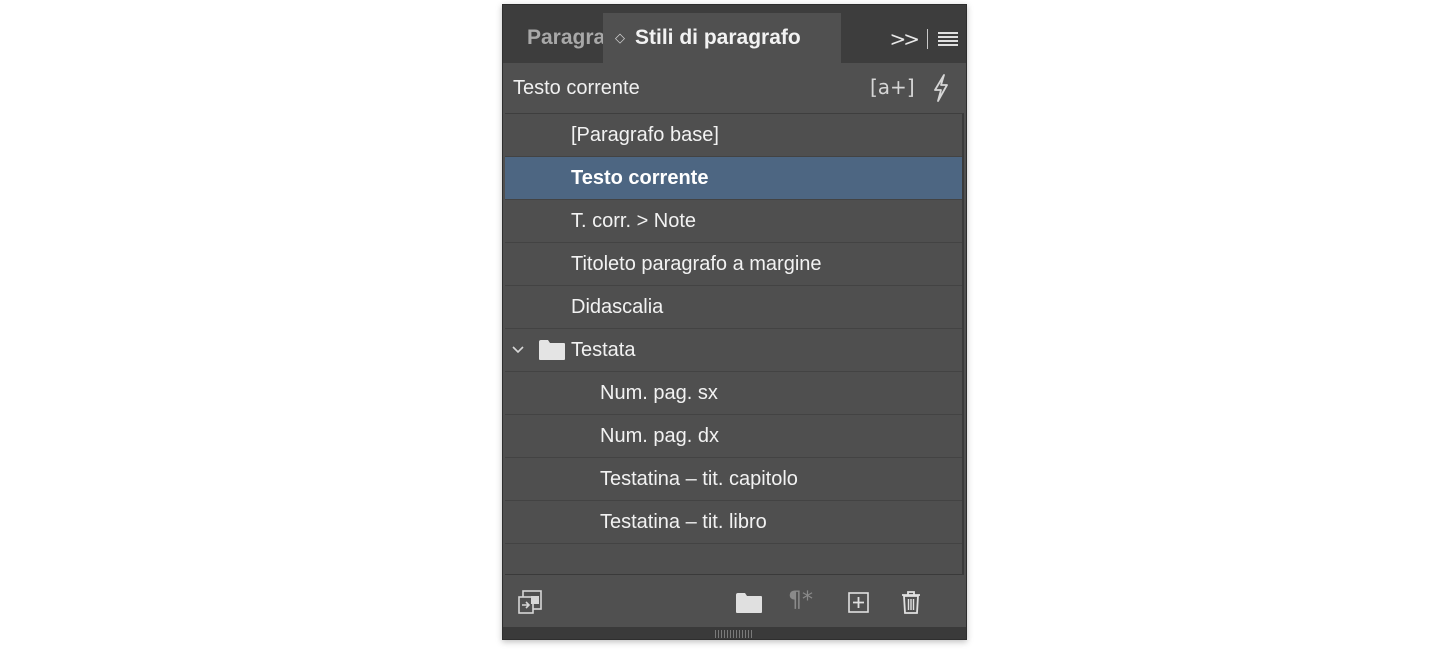 The image size is (1456, 653). I want to click on resize-bar, so click(734, 633).